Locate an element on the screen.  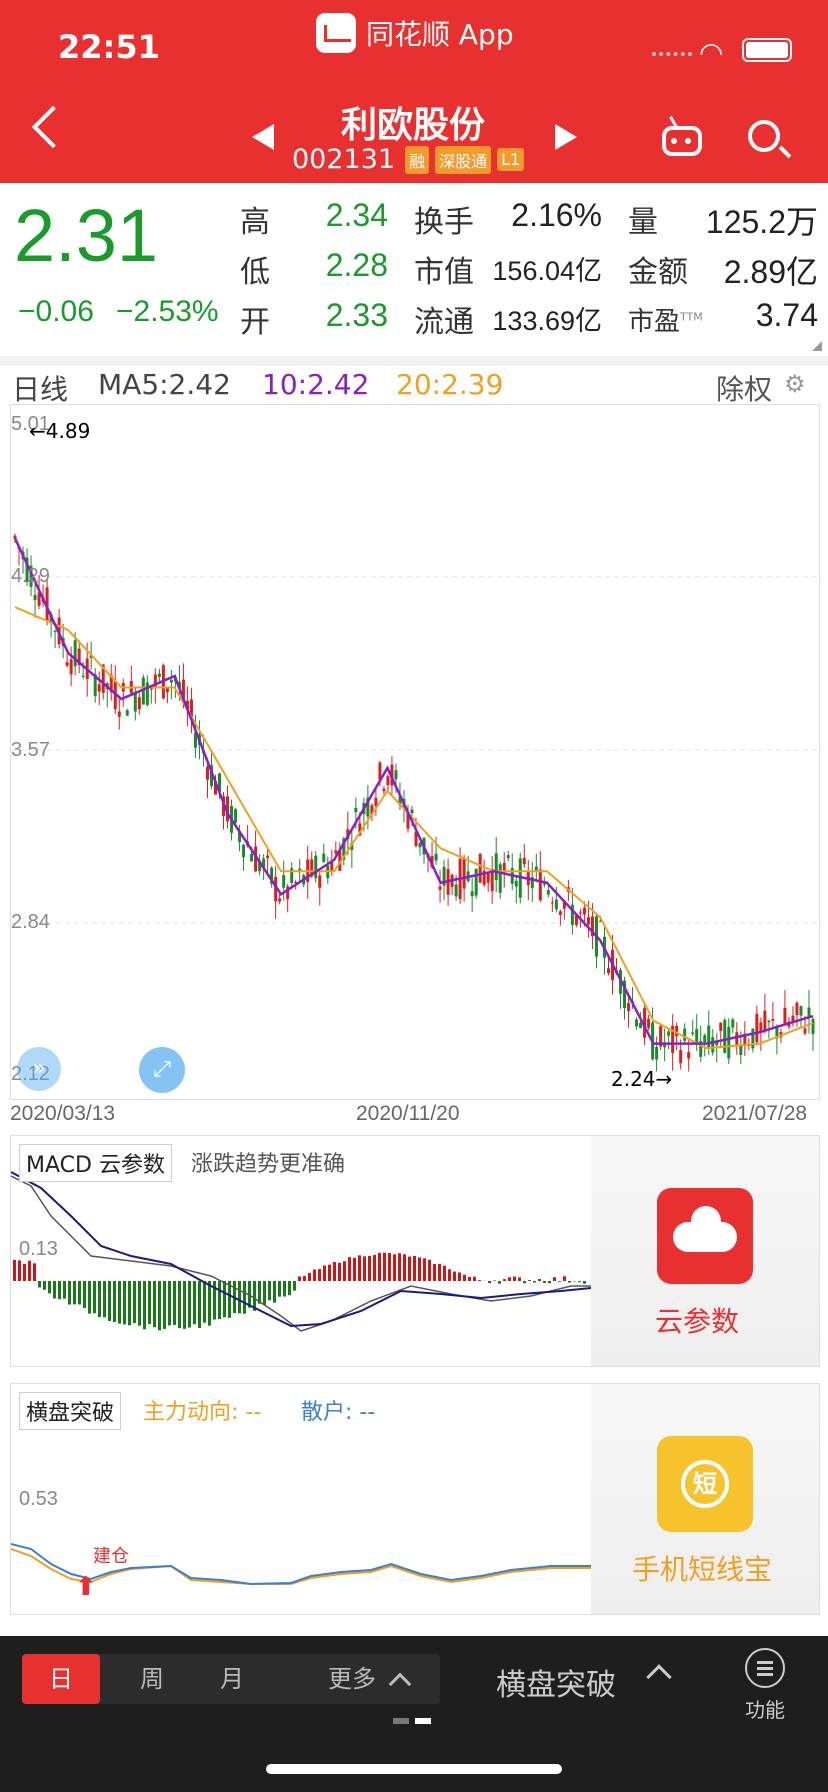
short-term-label: 手机短线宝 is located at coordinates (702, 1568).